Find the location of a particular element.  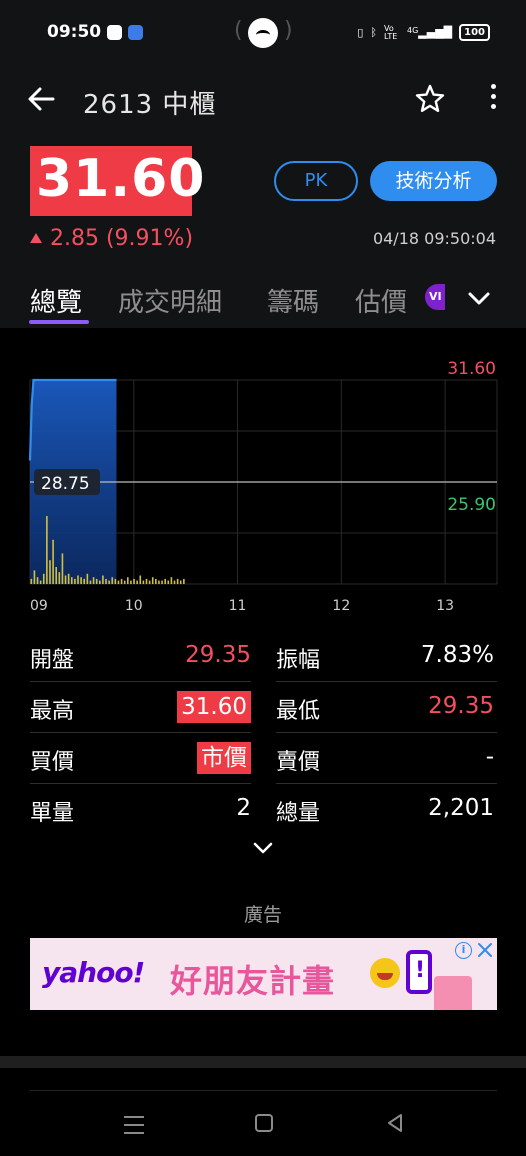

status-time: 09:50 is located at coordinates (74, 32).